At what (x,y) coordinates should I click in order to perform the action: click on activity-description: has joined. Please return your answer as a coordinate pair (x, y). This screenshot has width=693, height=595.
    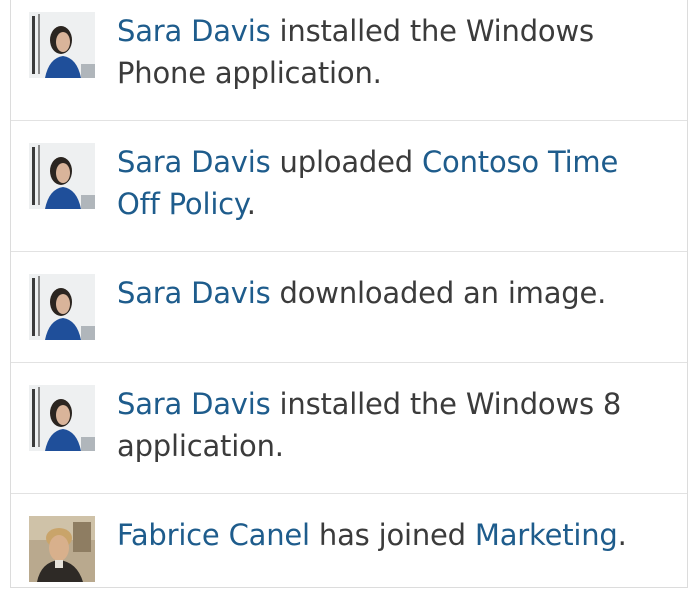
    Looking at the image, I should click on (392, 535).